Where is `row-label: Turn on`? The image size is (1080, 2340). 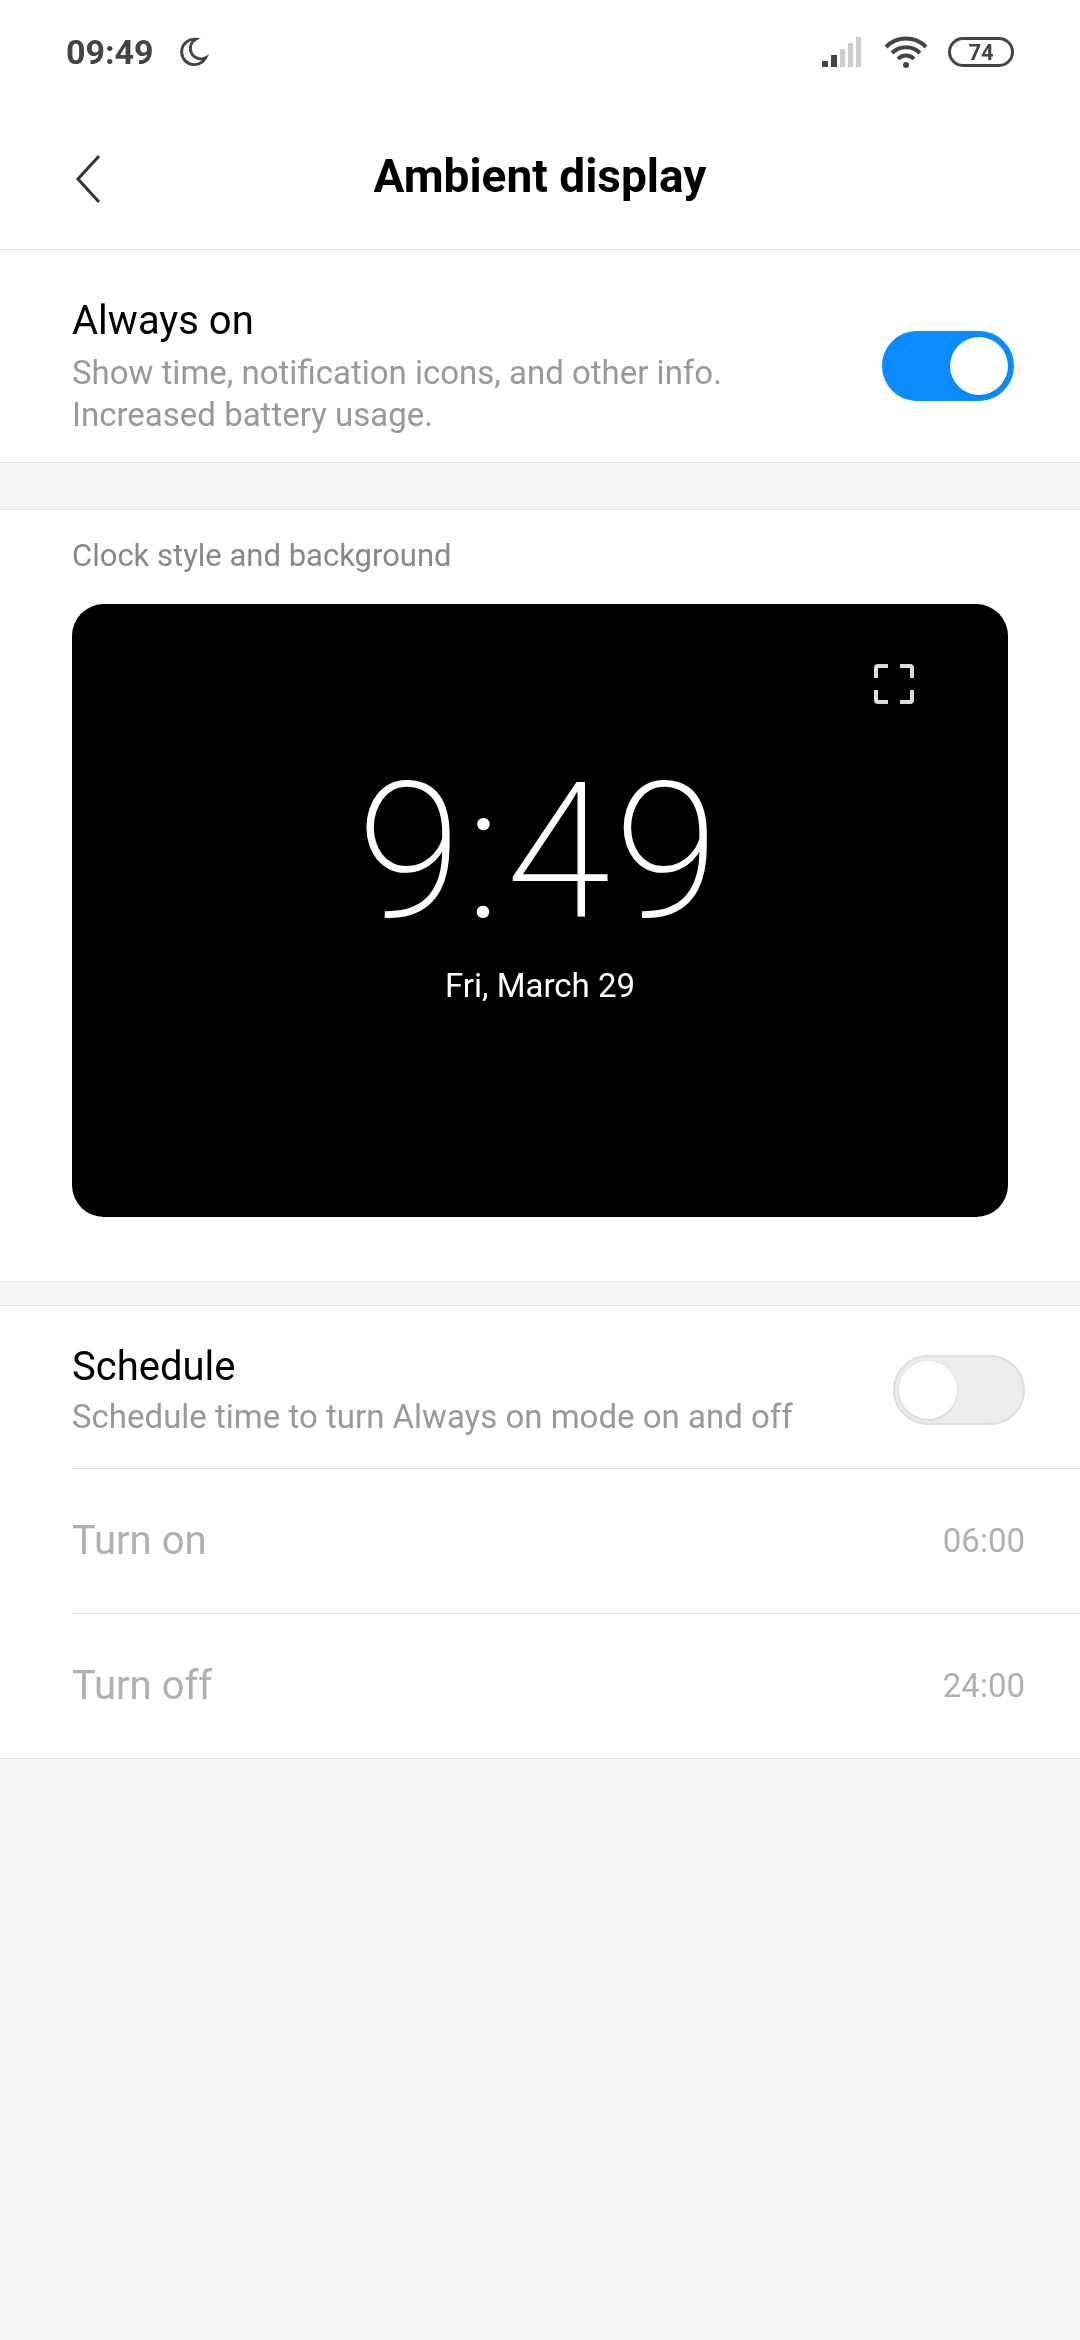
row-label: Turn on is located at coordinates (139, 1541).